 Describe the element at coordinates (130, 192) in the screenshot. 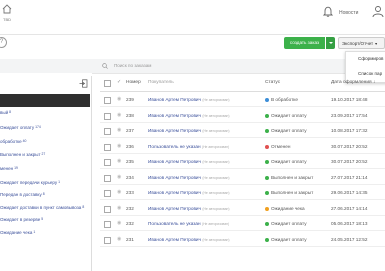

I see `order-number: 233` at that location.